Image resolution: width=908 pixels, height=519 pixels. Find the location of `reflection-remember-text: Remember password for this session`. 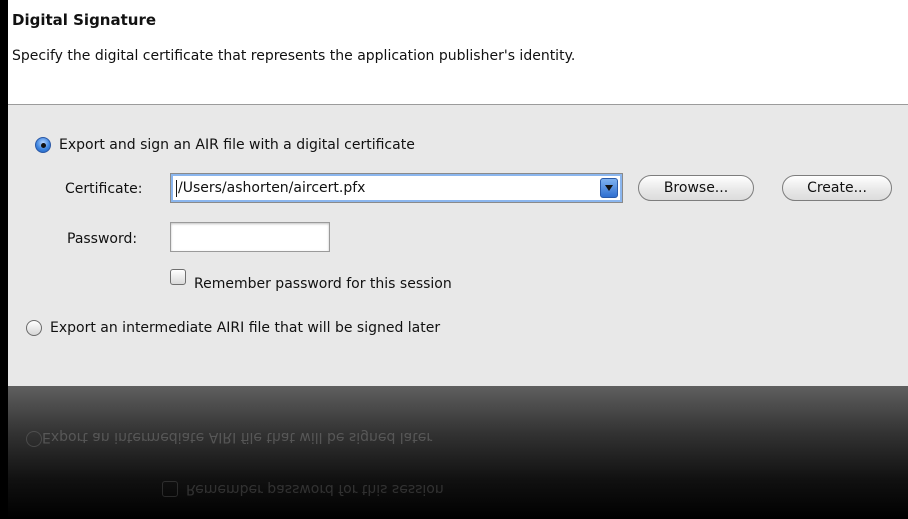

reflection-remember-text: Remember password for this session is located at coordinates (315, 489).